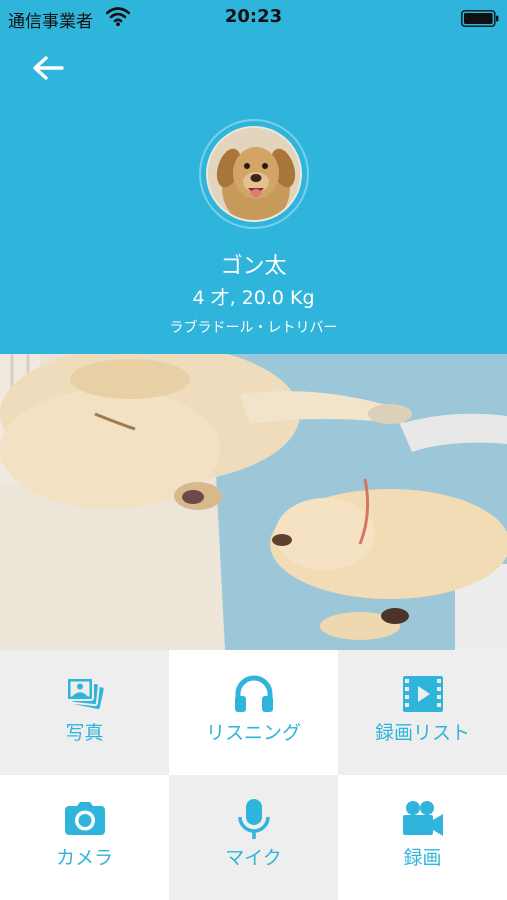 The width and height of the screenshot is (507, 900). What do you see at coordinates (84, 733) in the screenshot?
I see `photos-label: 写真` at bounding box center [84, 733].